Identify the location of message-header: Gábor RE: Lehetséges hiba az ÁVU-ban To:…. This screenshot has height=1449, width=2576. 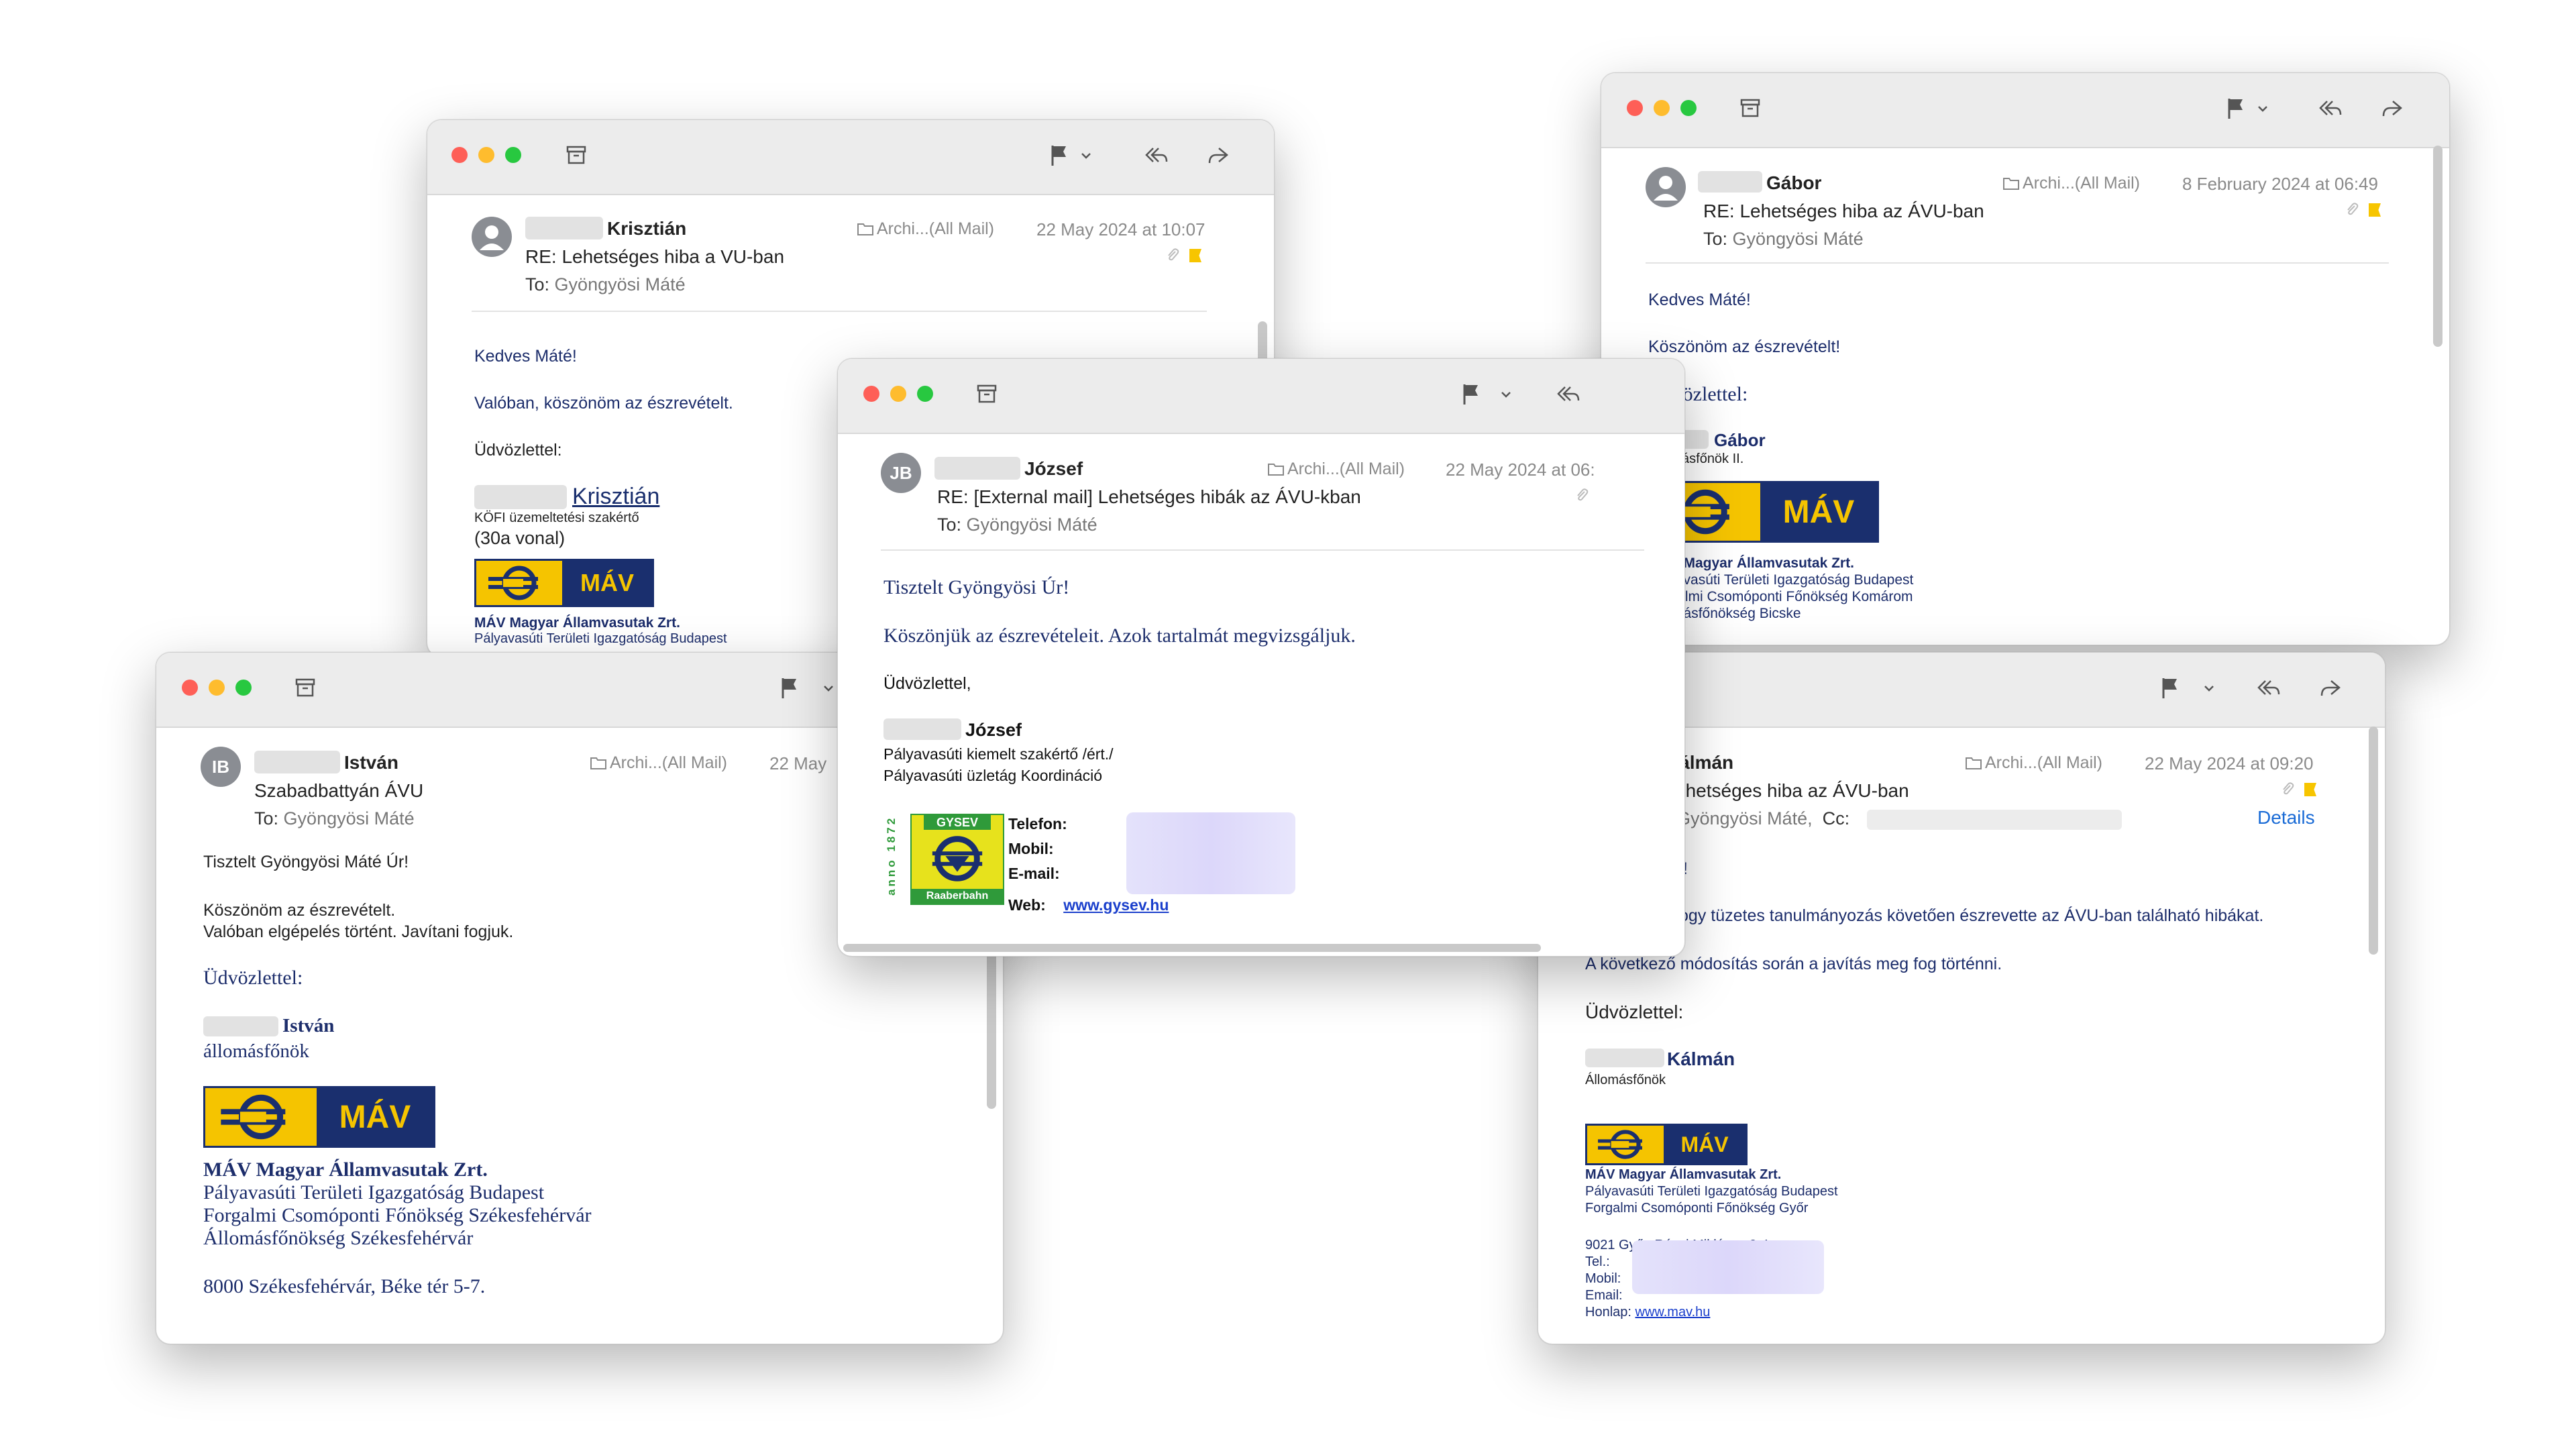
(2025, 210).